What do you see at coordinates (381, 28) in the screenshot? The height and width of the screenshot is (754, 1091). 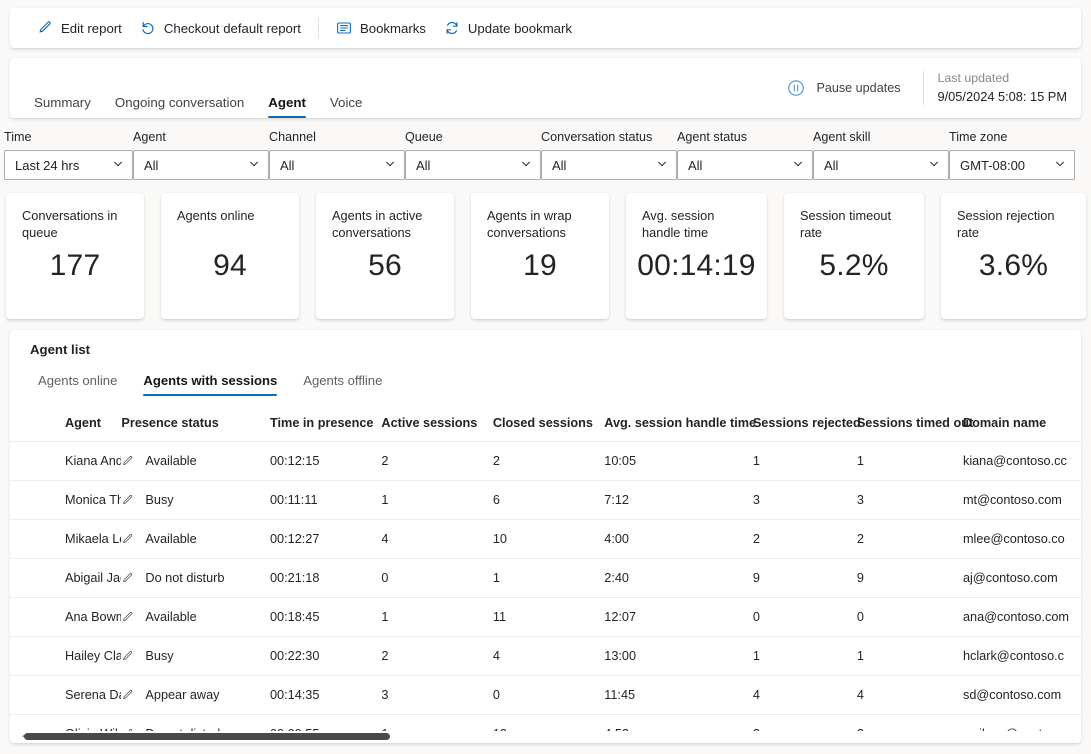 I see `bookmarks-button: Bookmarks` at bounding box center [381, 28].